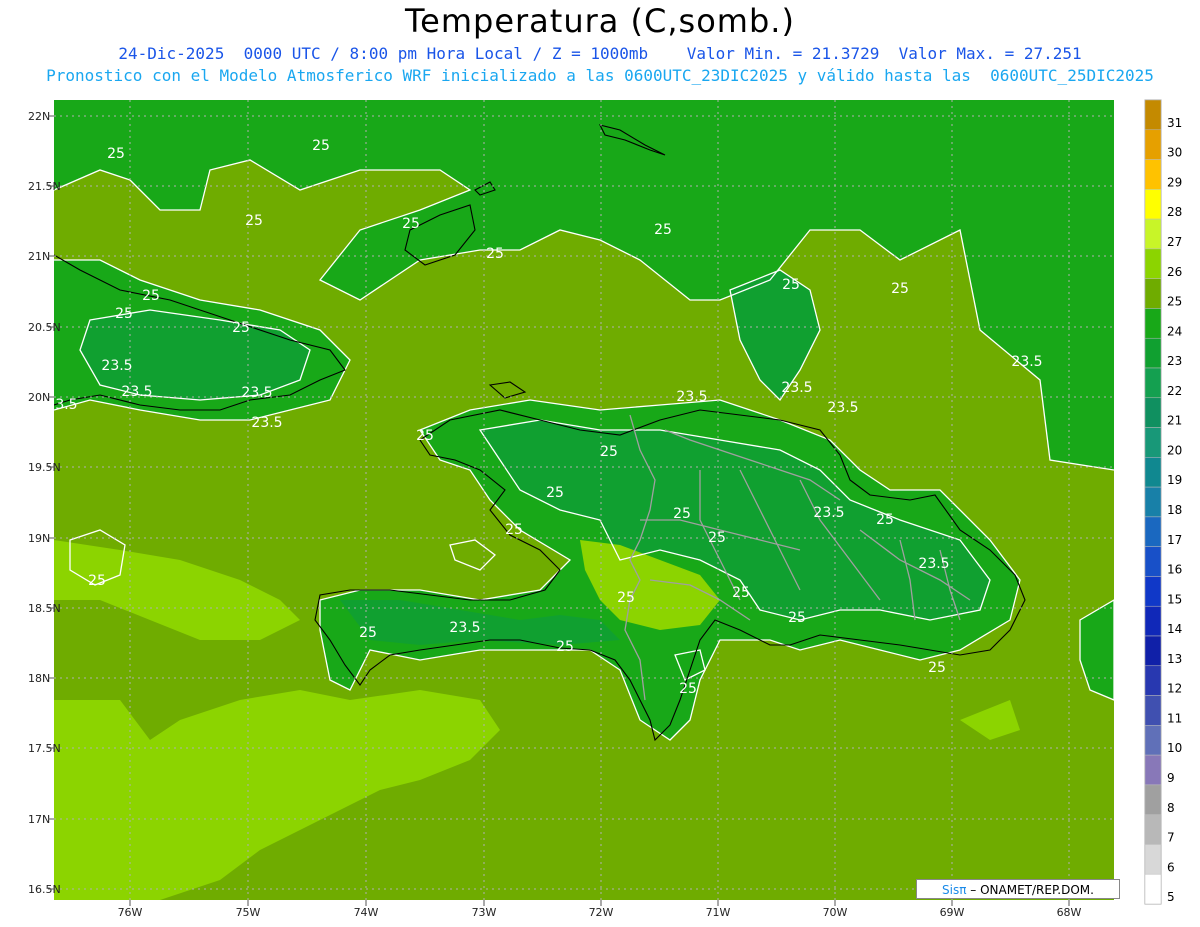  I want to click on colorbar-label: 19, so click(1174, 480).